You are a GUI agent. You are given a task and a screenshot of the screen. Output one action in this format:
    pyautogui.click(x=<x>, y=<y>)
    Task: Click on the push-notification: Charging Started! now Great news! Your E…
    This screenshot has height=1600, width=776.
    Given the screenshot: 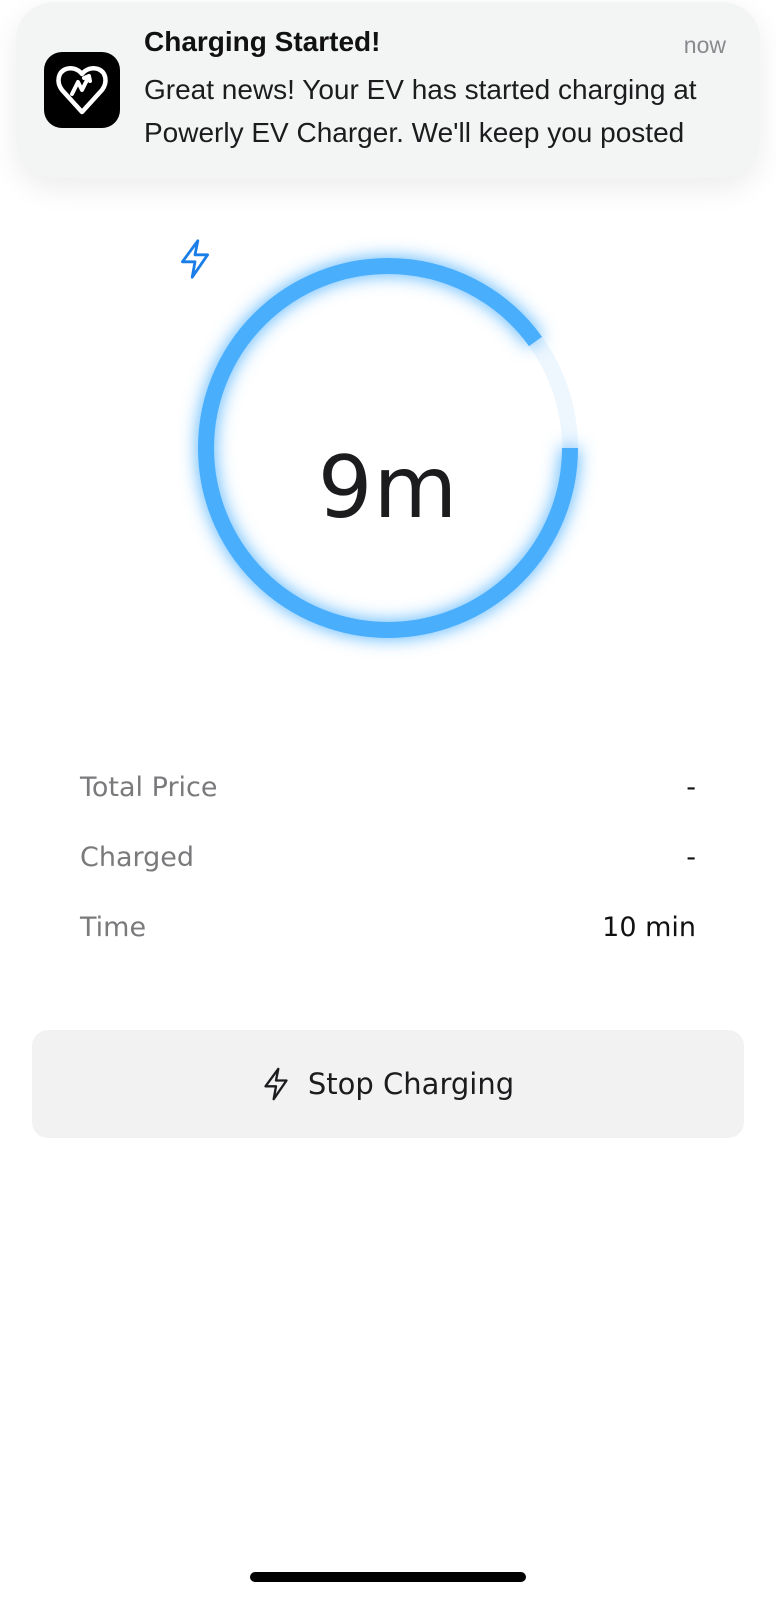 What is the action you would take?
    pyautogui.click(x=388, y=90)
    